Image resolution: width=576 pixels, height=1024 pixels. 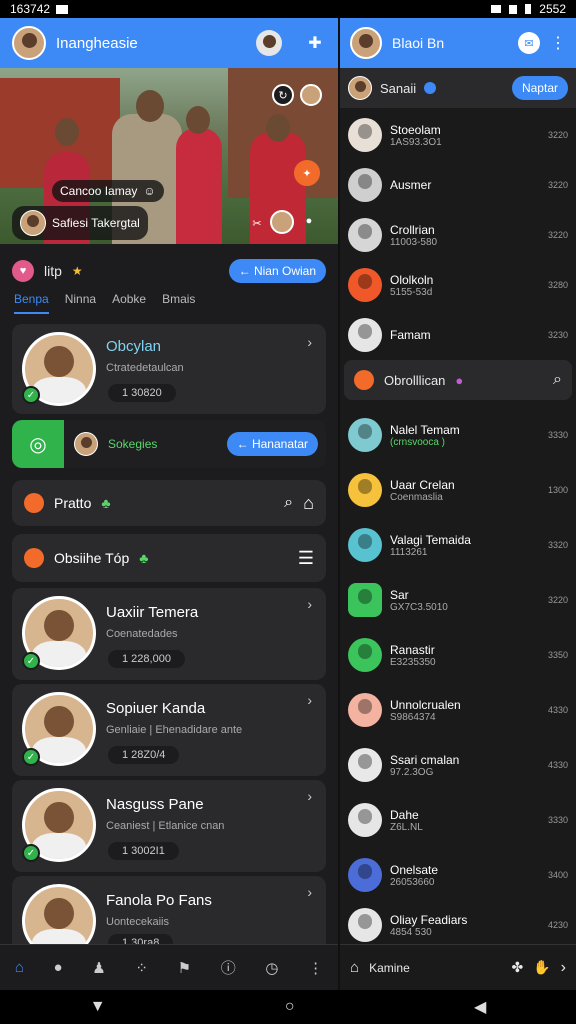 What do you see at coordinates (458, 710) in the screenshot?
I see `right-brow-5: Unnolcrualen S9864374 4330` at bounding box center [458, 710].